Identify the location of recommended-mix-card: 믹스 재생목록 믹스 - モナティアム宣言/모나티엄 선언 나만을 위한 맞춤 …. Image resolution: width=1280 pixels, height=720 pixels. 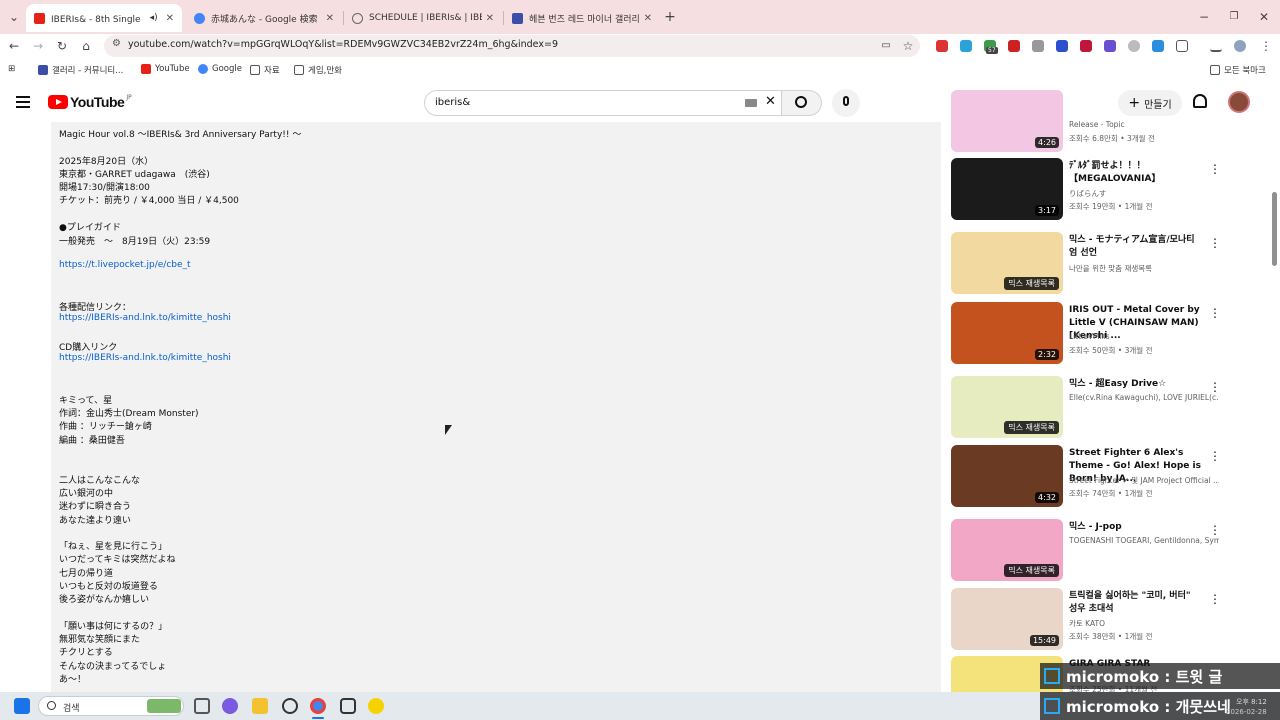
(1111, 264).